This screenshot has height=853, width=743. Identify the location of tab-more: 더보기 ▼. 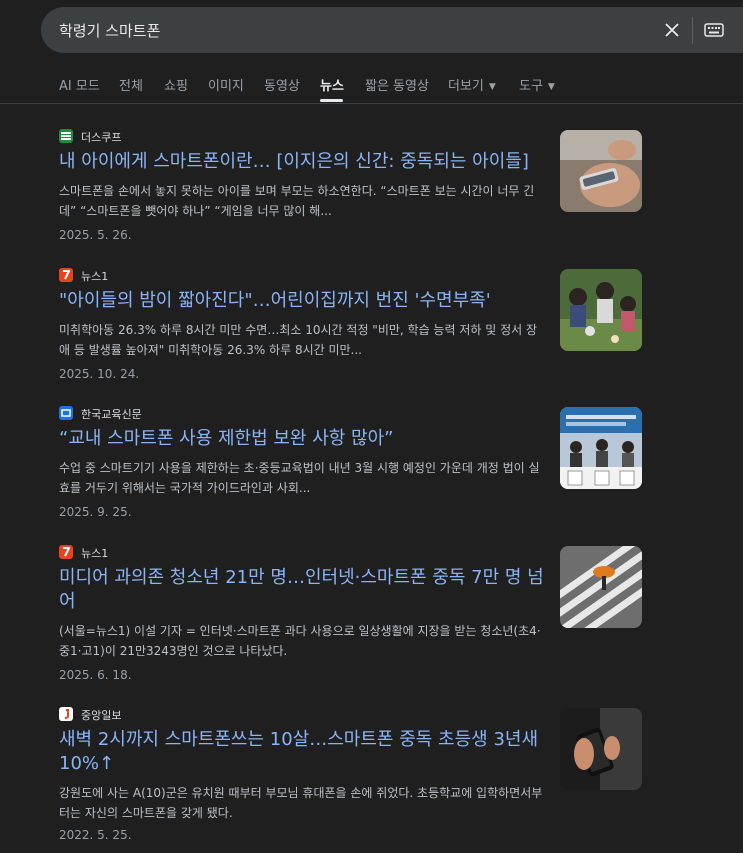
(472, 84).